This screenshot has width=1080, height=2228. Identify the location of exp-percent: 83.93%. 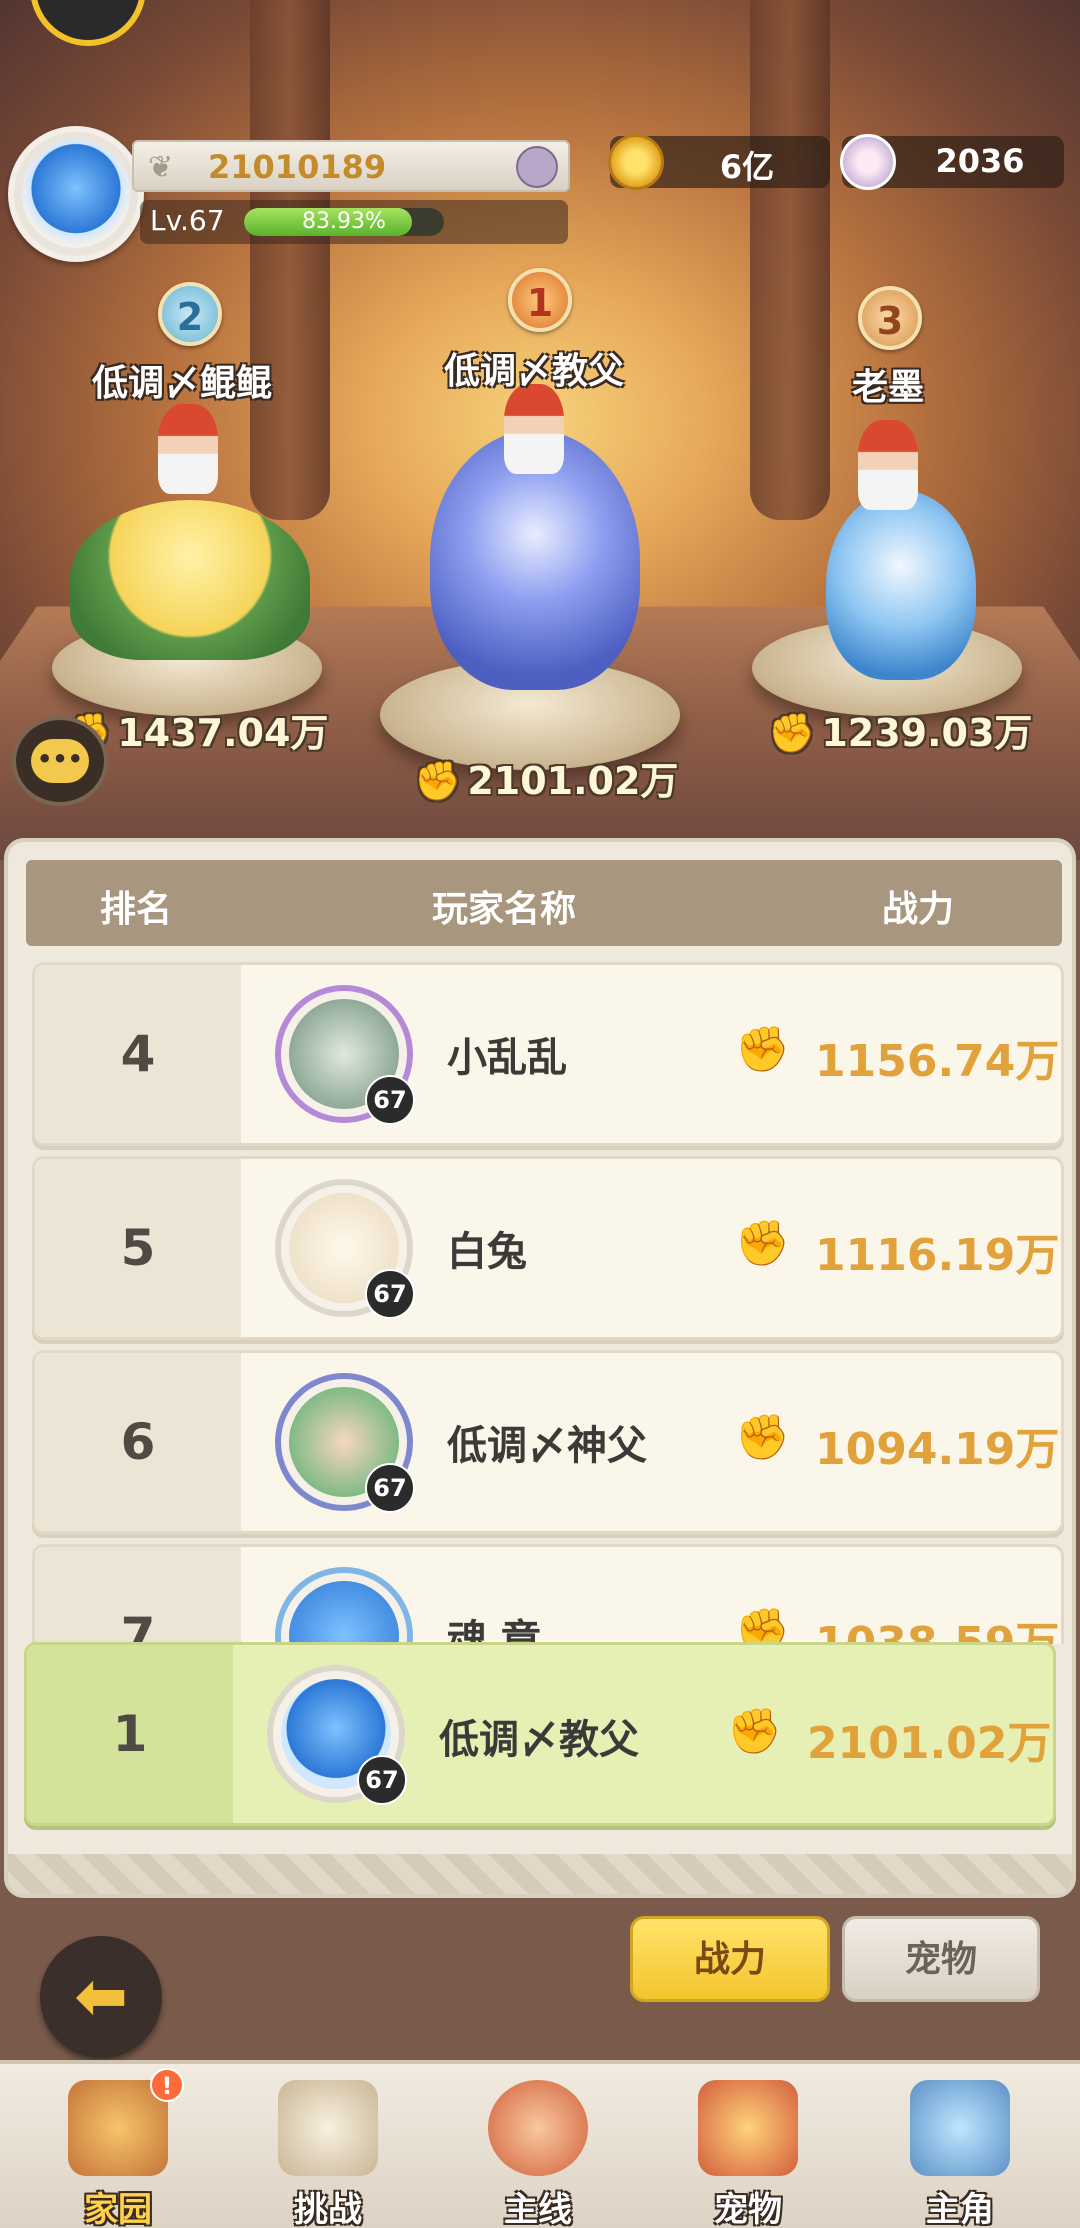
(344, 221).